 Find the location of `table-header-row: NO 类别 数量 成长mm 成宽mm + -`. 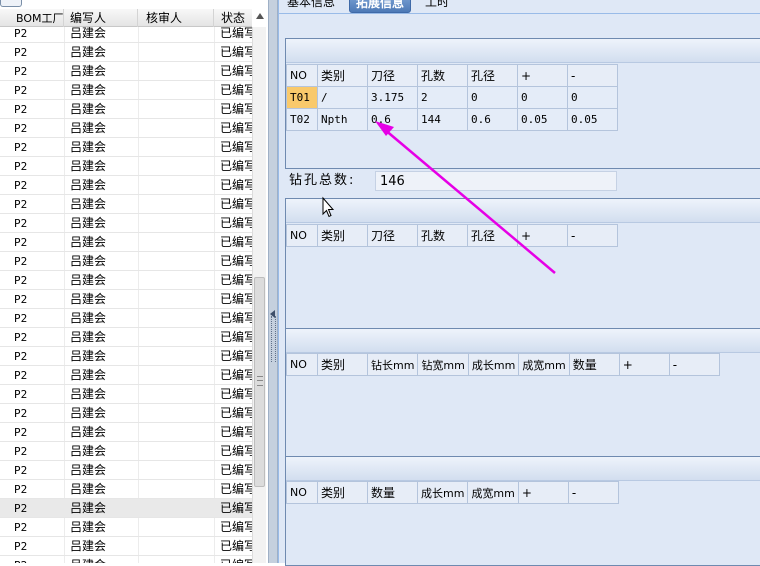

table-header-row: NO 类别 数量 成长mm 成宽mm + - is located at coordinates (452, 492).